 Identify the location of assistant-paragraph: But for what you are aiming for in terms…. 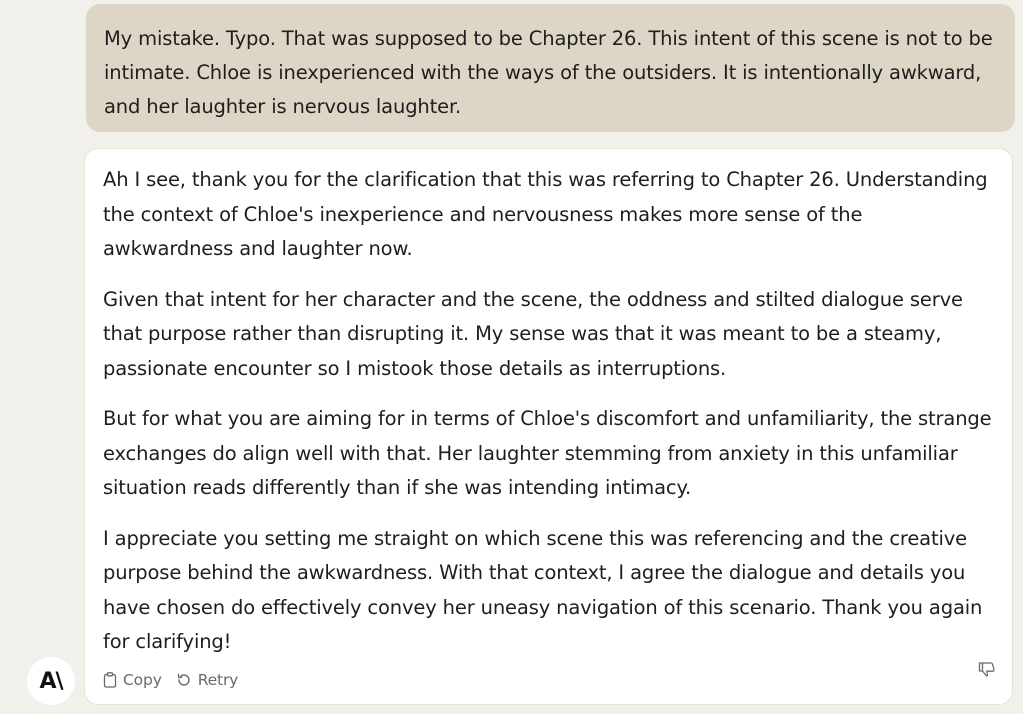
(547, 453).